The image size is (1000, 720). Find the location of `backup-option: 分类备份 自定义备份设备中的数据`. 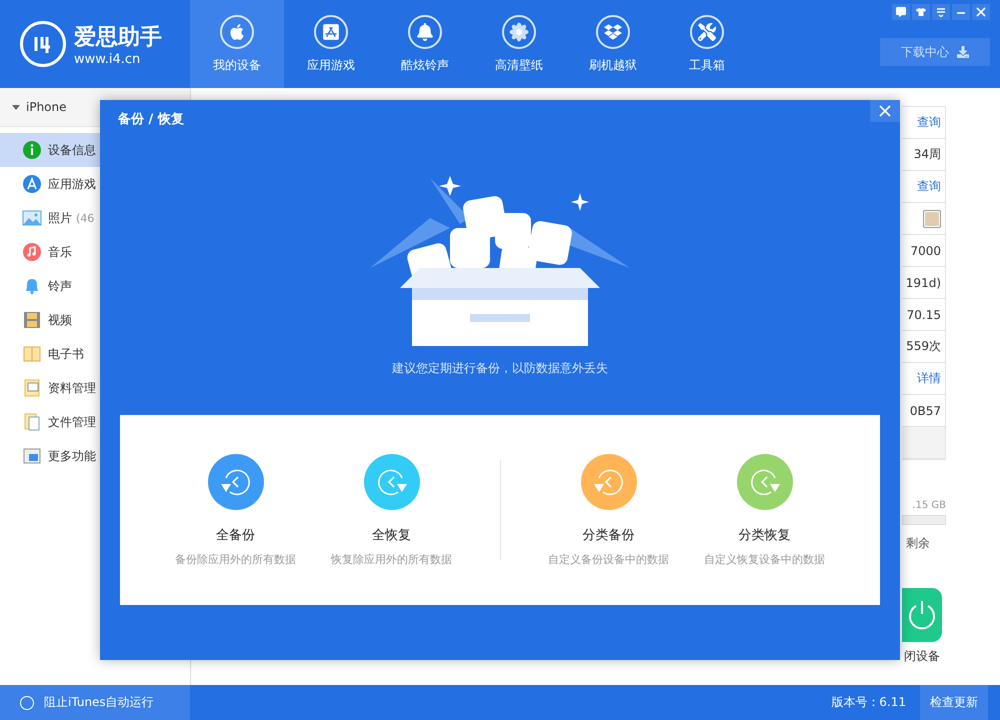

backup-option: 分类备份 自定义备份设备中的数据 is located at coordinates (608, 510).